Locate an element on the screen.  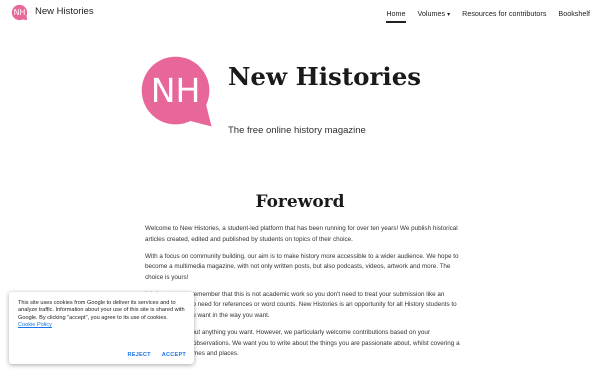
site-logo-icon: NH is located at coordinates (19, 12).